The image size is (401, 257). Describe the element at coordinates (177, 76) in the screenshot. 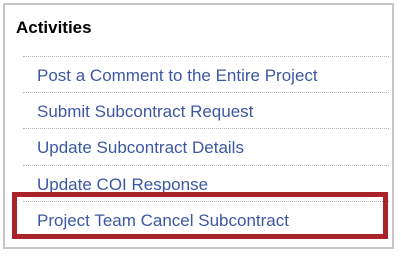

I see `activity-link-label: Post a Comment to the Entire Project` at that location.